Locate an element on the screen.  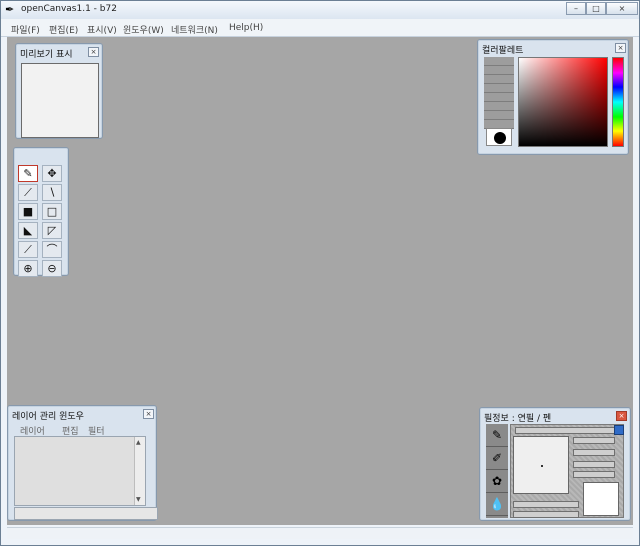
preview-close-button: × is located at coordinates (93, 52).